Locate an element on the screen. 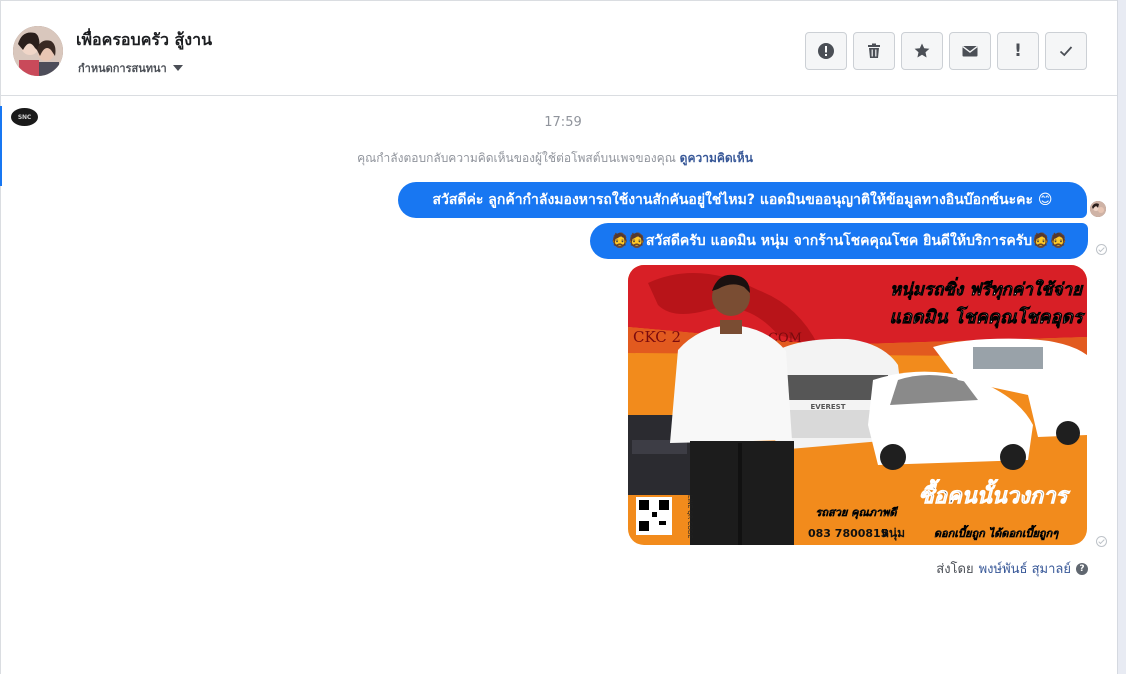  sent-by-line: ส่งโดย พงษ์พันธ์ สุมาลย์ ? is located at coordinates (1012, 568).